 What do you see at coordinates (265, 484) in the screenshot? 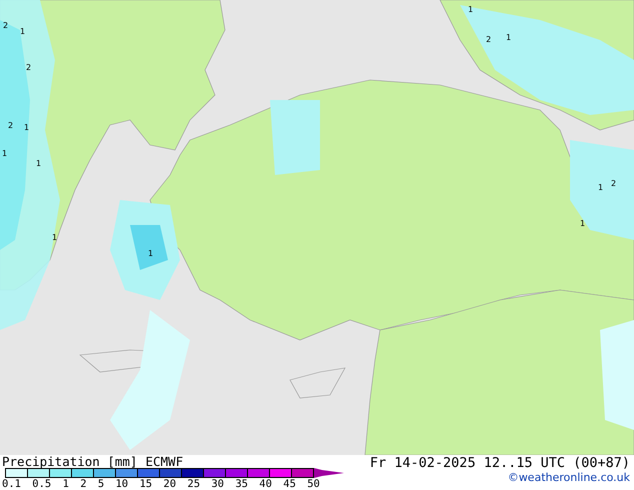
I see `scale-label: 40` at bounding box center [265, 484].